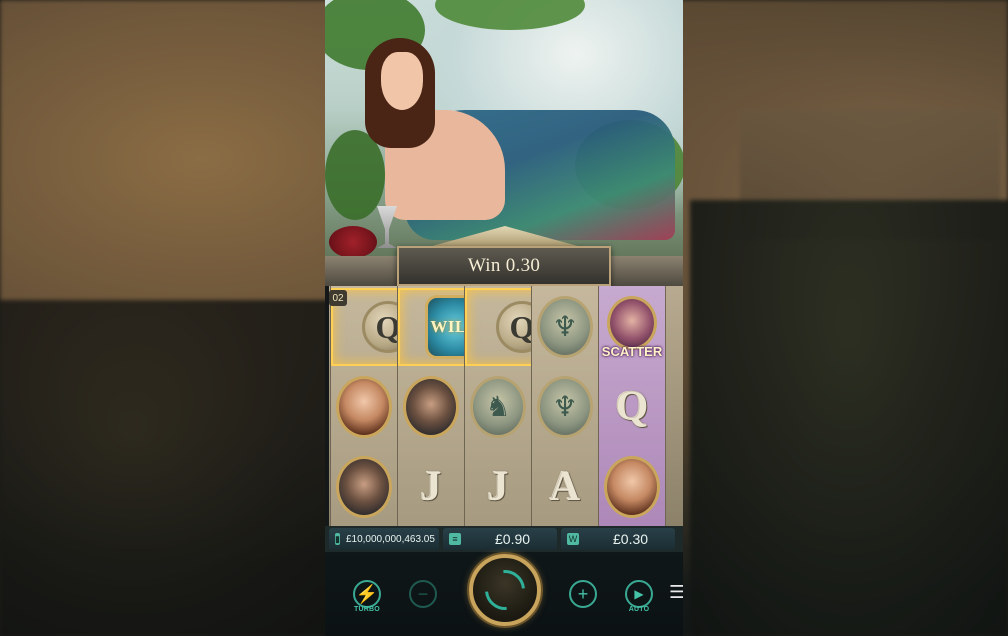  I want to click on symbol-letter: Q, so click(632, 407).